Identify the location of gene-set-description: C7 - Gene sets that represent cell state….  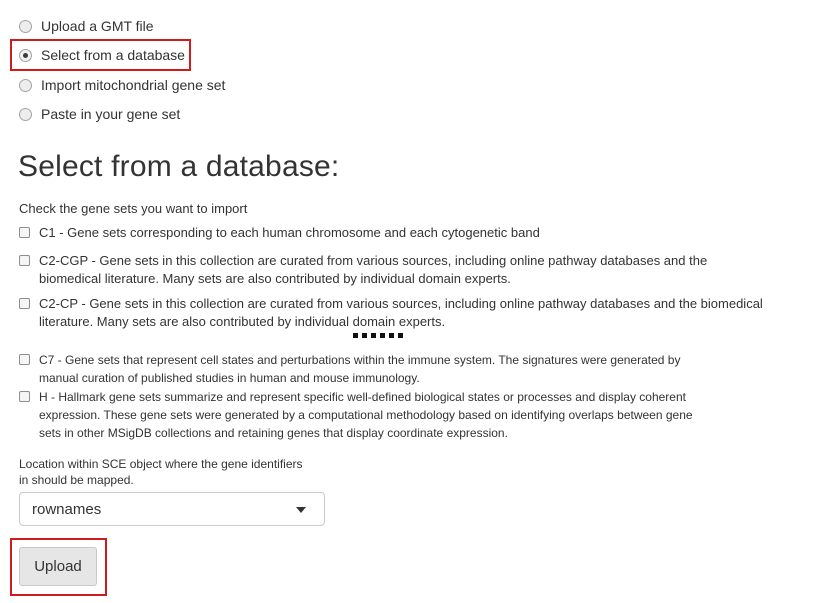
(360, 369).